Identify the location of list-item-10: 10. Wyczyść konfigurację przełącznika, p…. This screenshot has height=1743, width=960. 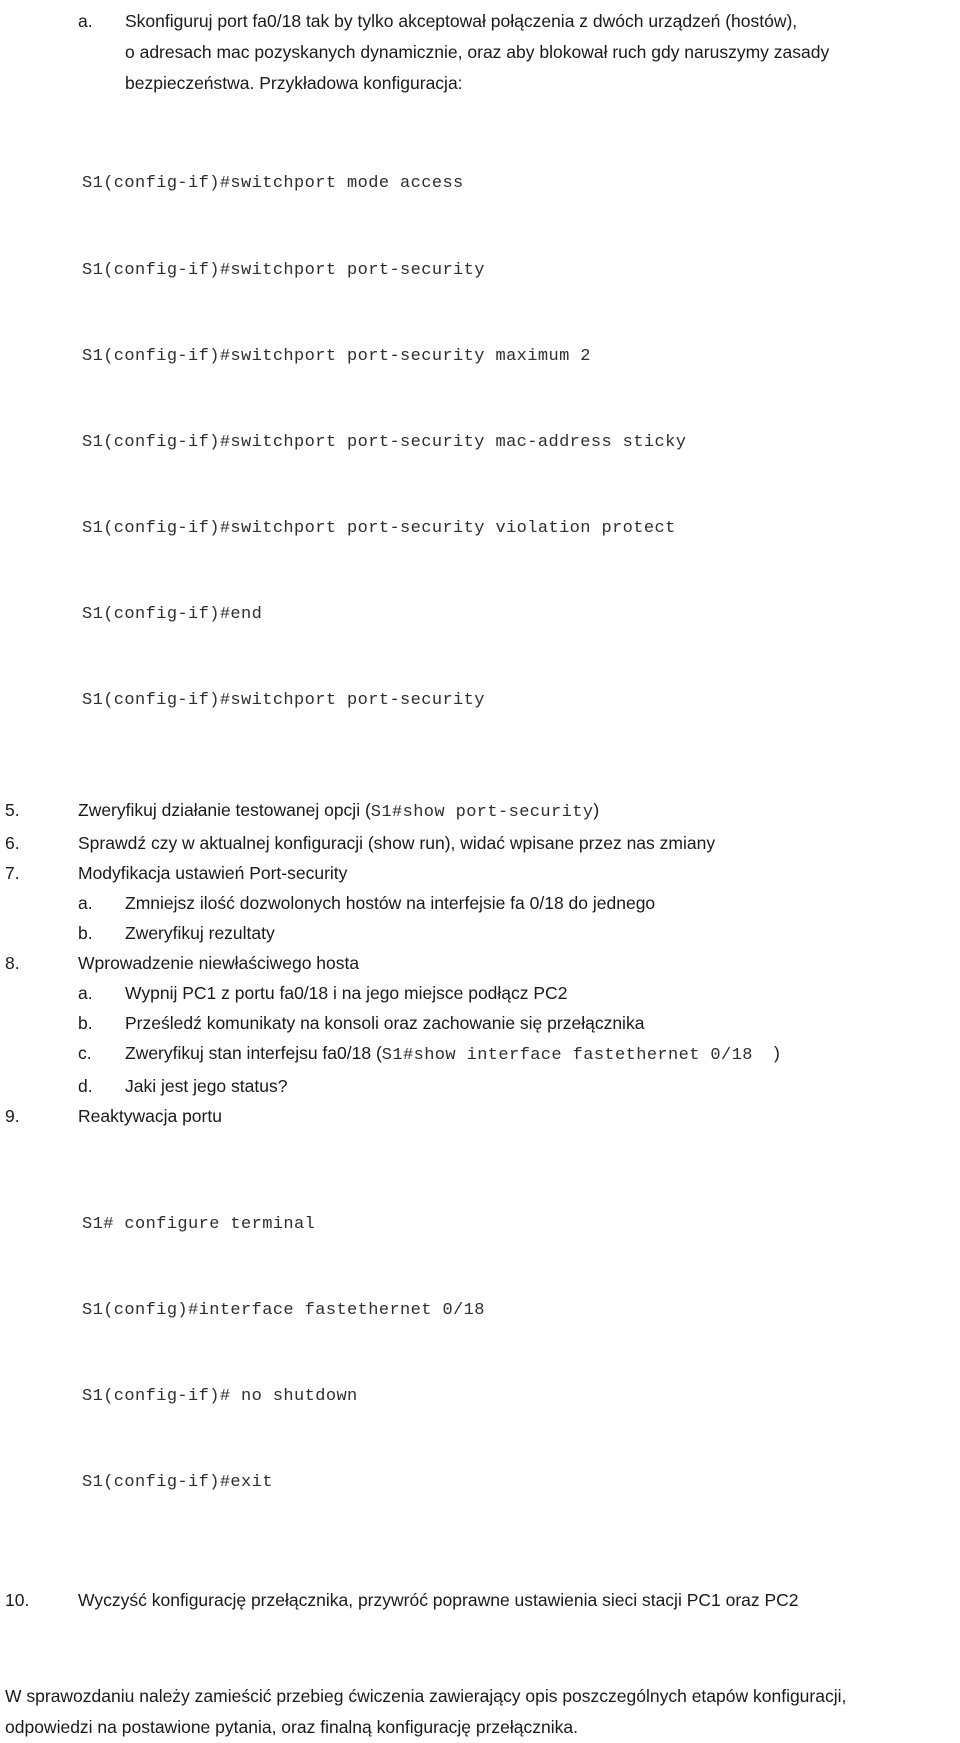
(482, 1600).